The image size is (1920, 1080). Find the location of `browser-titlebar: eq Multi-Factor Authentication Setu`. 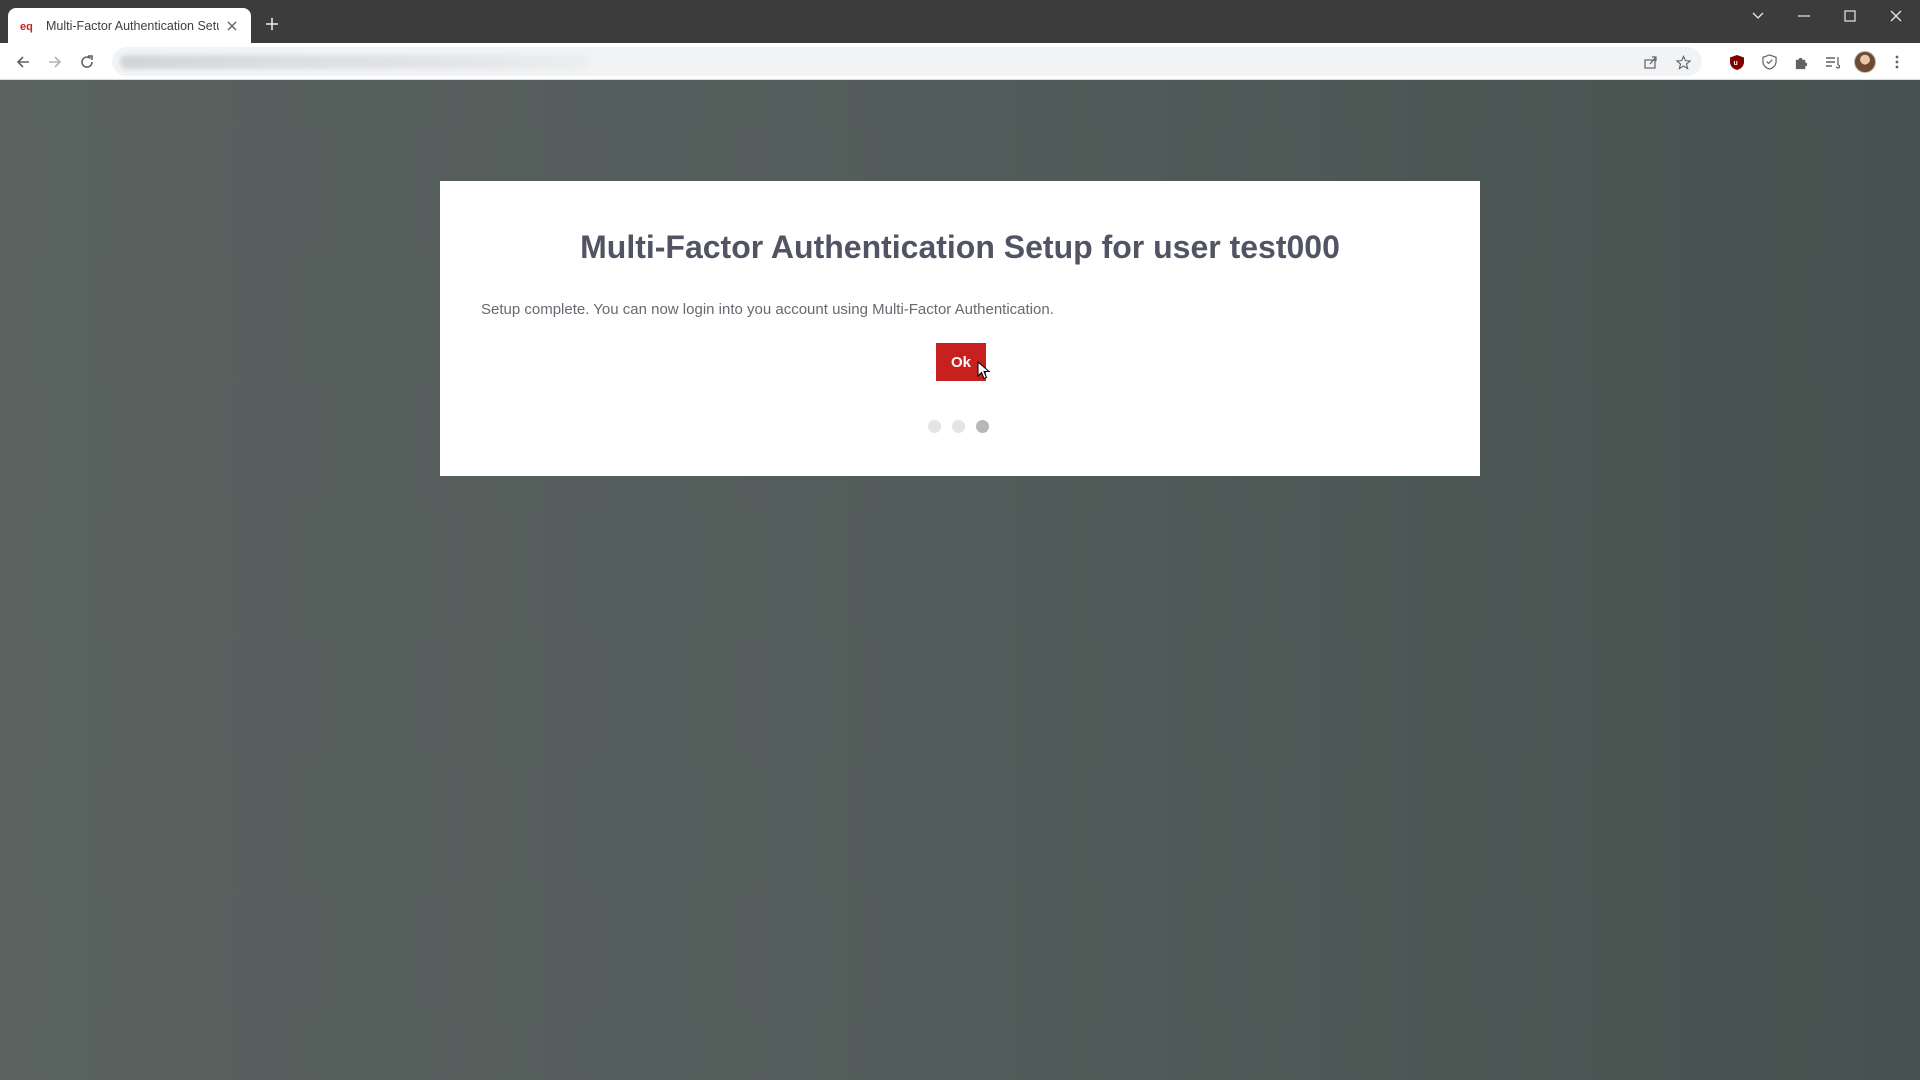

browser-titlebar: eq Multi-Factor Authentication Setu is located at coordinates (960, 21).